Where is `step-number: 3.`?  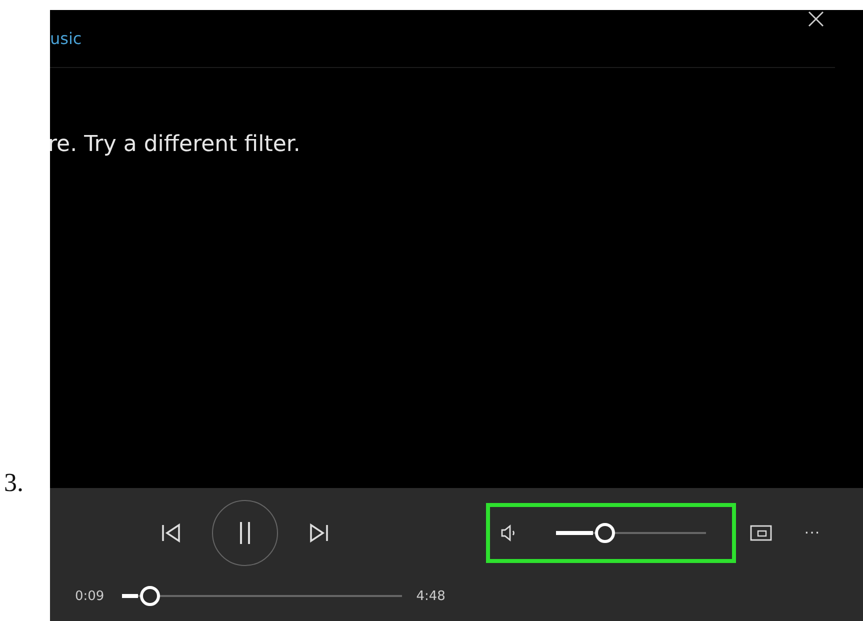
step-number: 3. is located at coordinates (14, 482).